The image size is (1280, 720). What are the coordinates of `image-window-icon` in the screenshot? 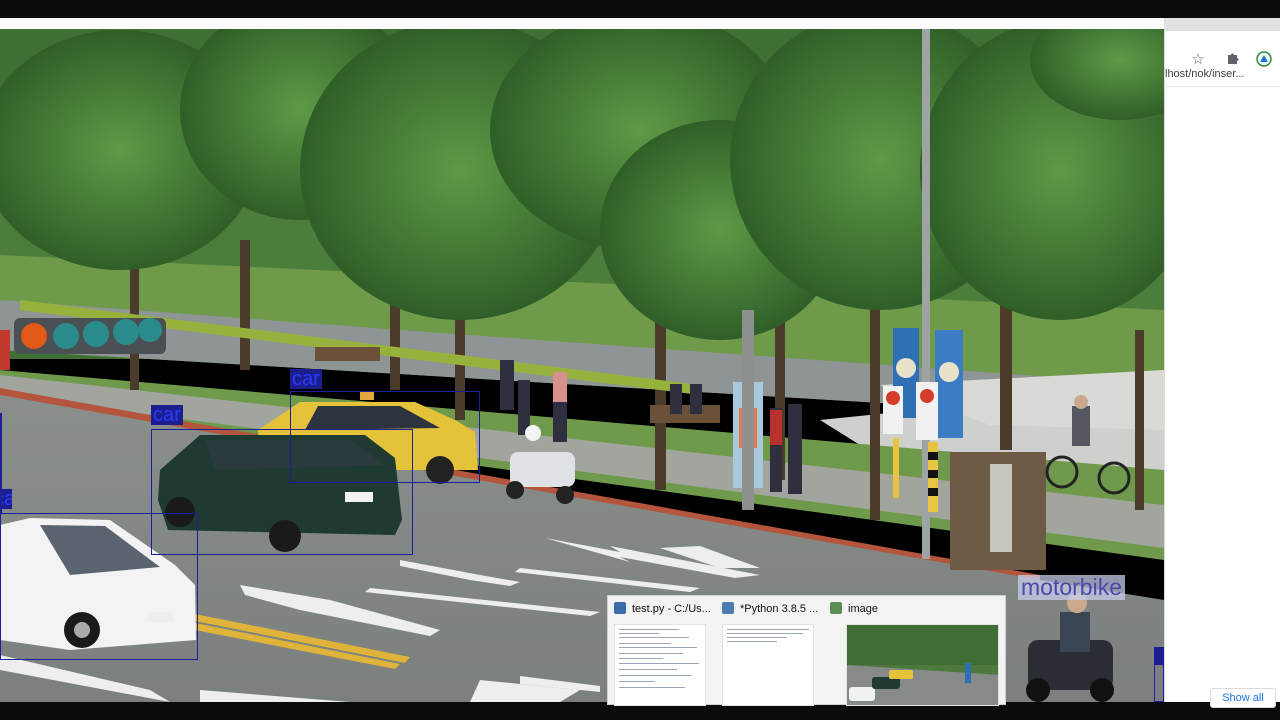 It's located at (836, 608).